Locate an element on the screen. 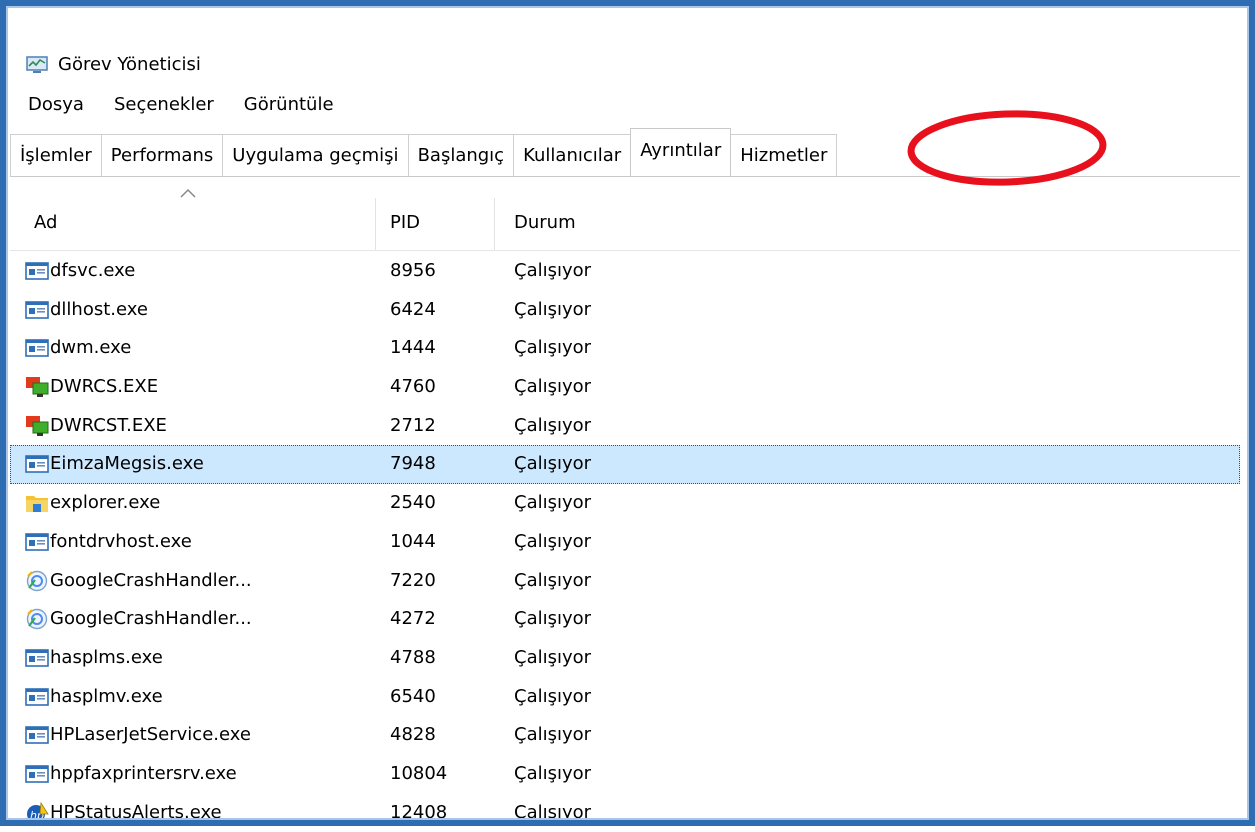  menu-view: Görüntüle is located at coordinates (289, 104).